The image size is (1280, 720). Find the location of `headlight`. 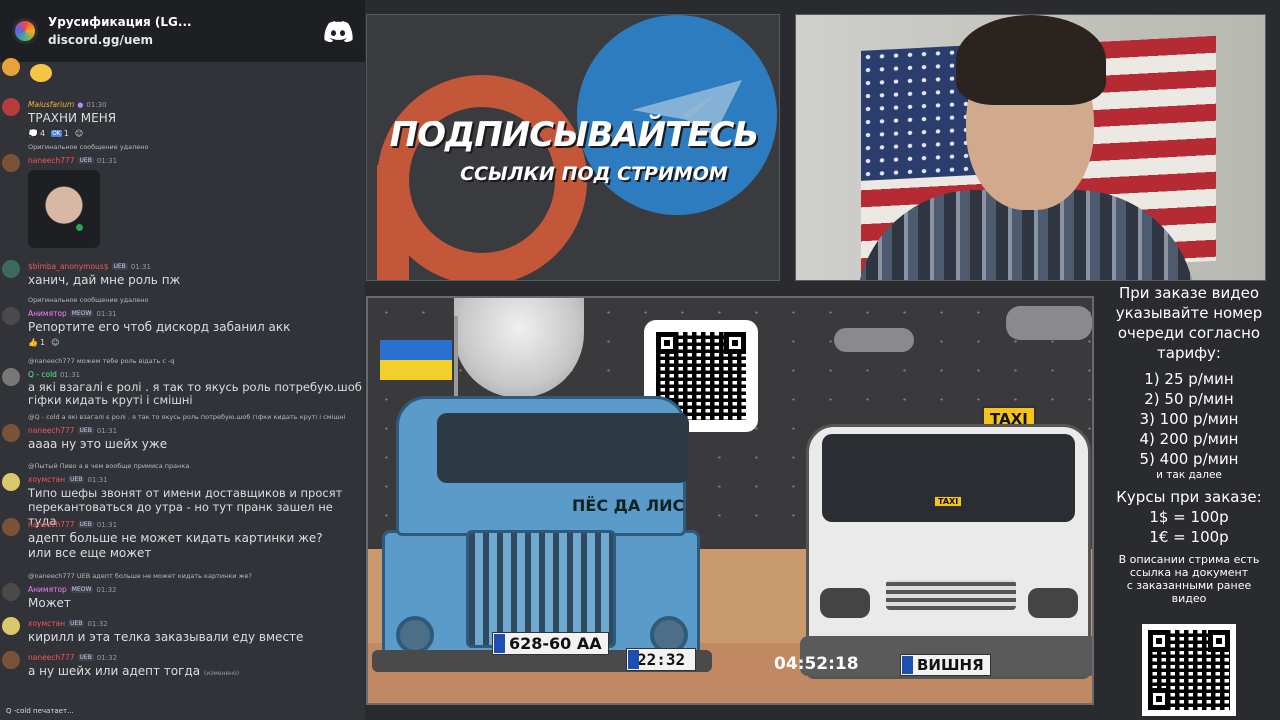

headlight is located at coordinates (415, 635).